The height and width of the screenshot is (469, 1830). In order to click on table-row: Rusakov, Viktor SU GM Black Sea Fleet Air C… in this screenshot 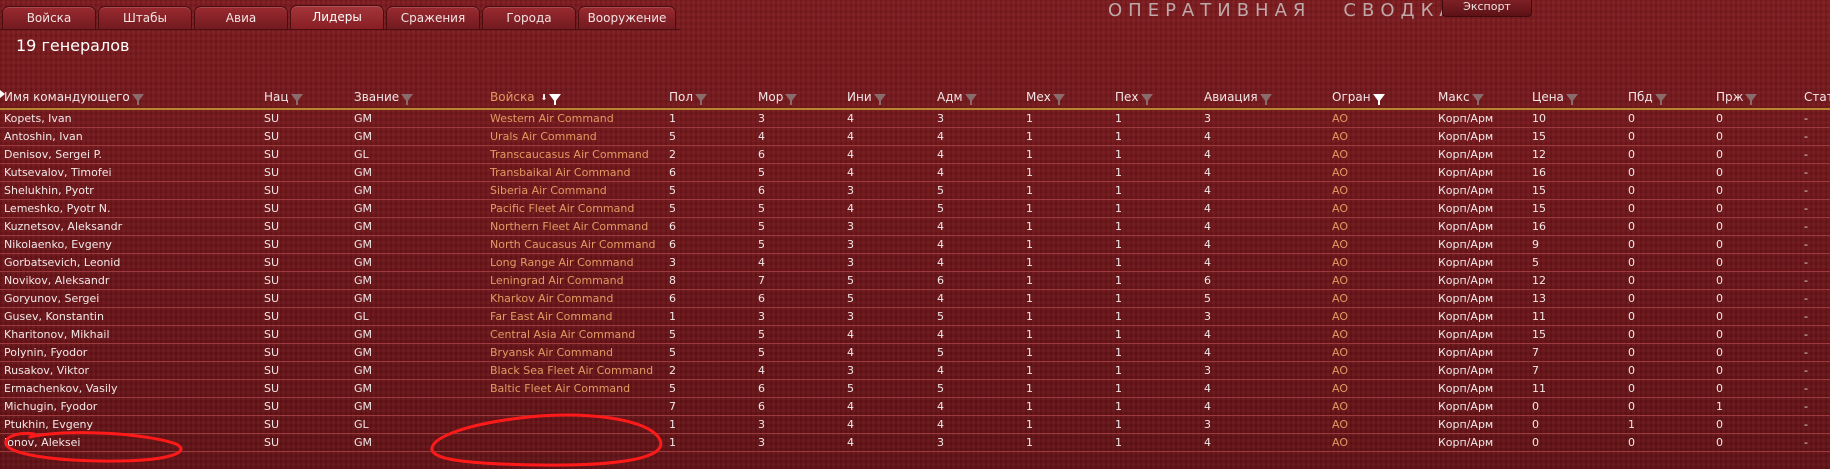, I will do `click(915, 370)`.